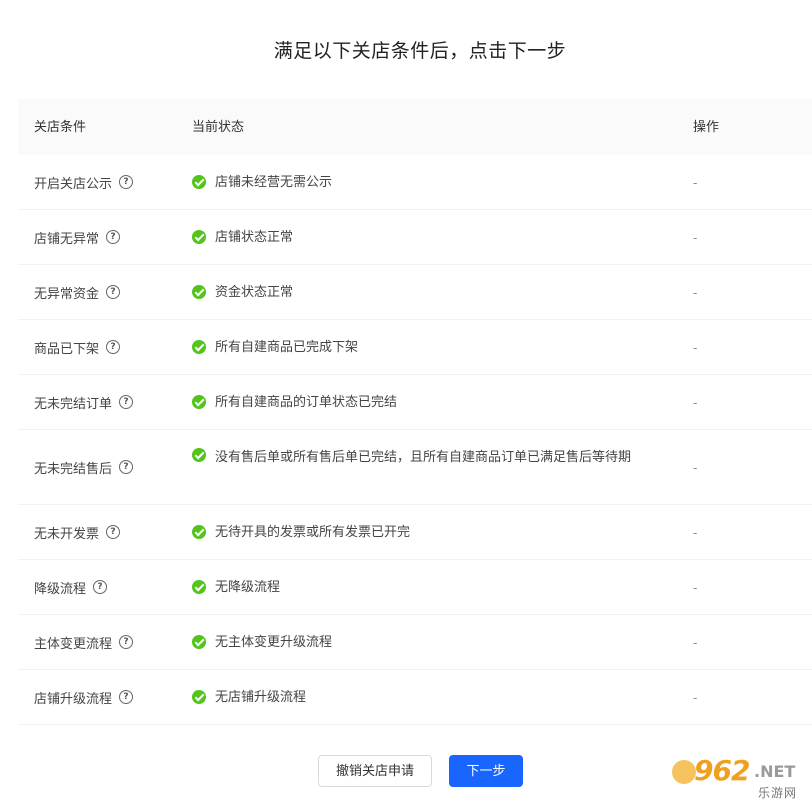 Image resolution: width=812 pixels, height=805 pixels. Describe the element at coordinates (426, 402) in the screenshot. I see `status-cell: 所有自建商品的订单状态已完结` at that location.